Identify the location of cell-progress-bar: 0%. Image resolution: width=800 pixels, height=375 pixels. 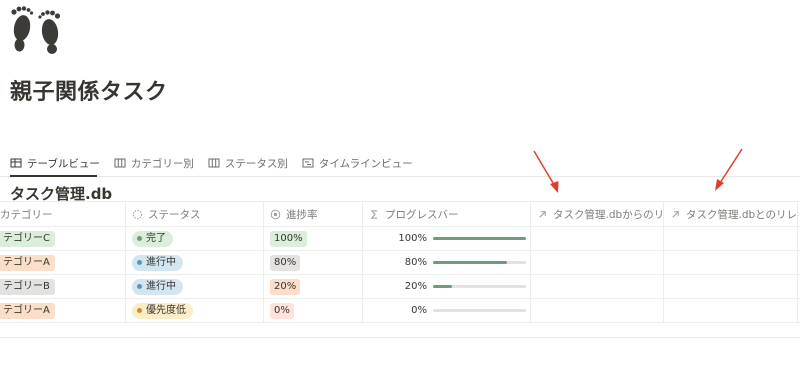
(447, 310).